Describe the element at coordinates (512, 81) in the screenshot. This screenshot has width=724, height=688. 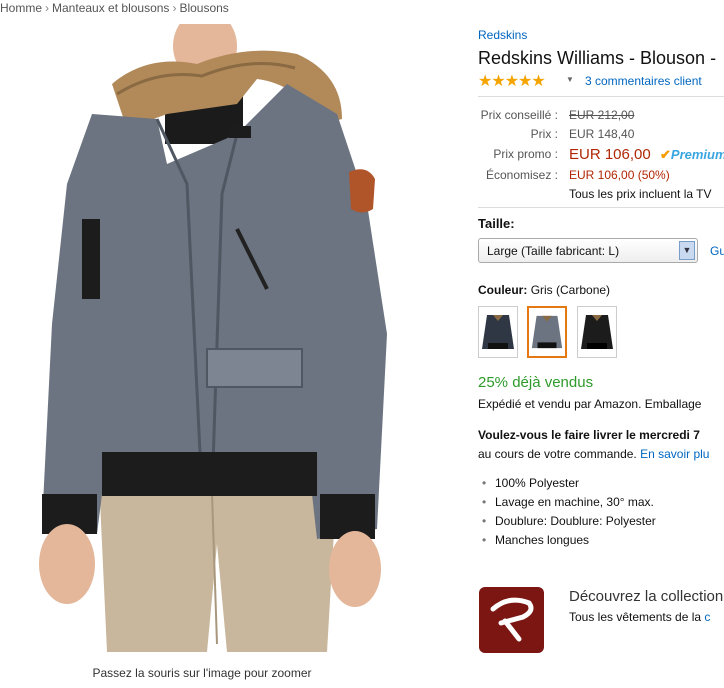
I see `rating-stars: ★★★★★` at that location.